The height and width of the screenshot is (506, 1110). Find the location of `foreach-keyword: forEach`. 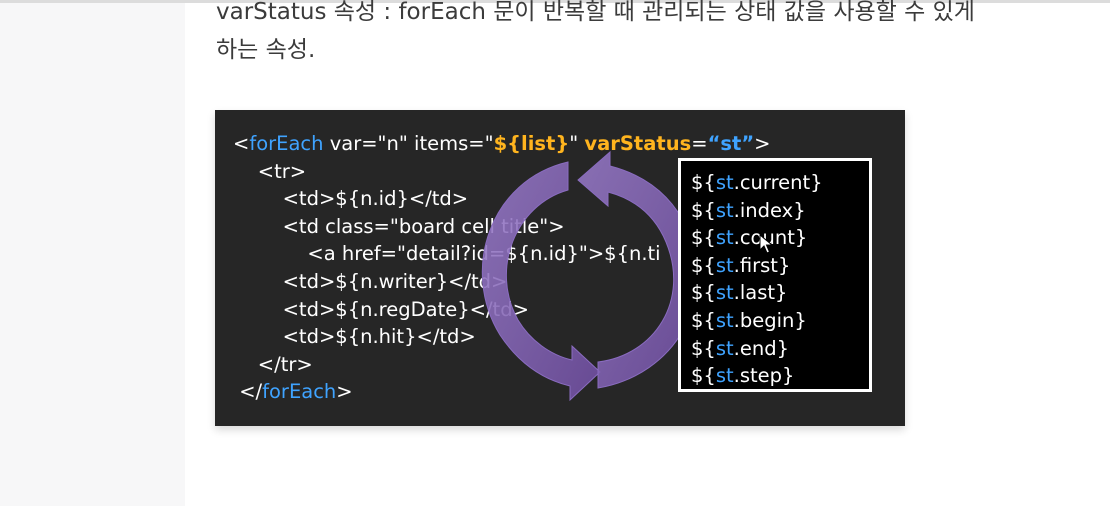

foreach-keyword: forEach is located at coordinates (286, 143).